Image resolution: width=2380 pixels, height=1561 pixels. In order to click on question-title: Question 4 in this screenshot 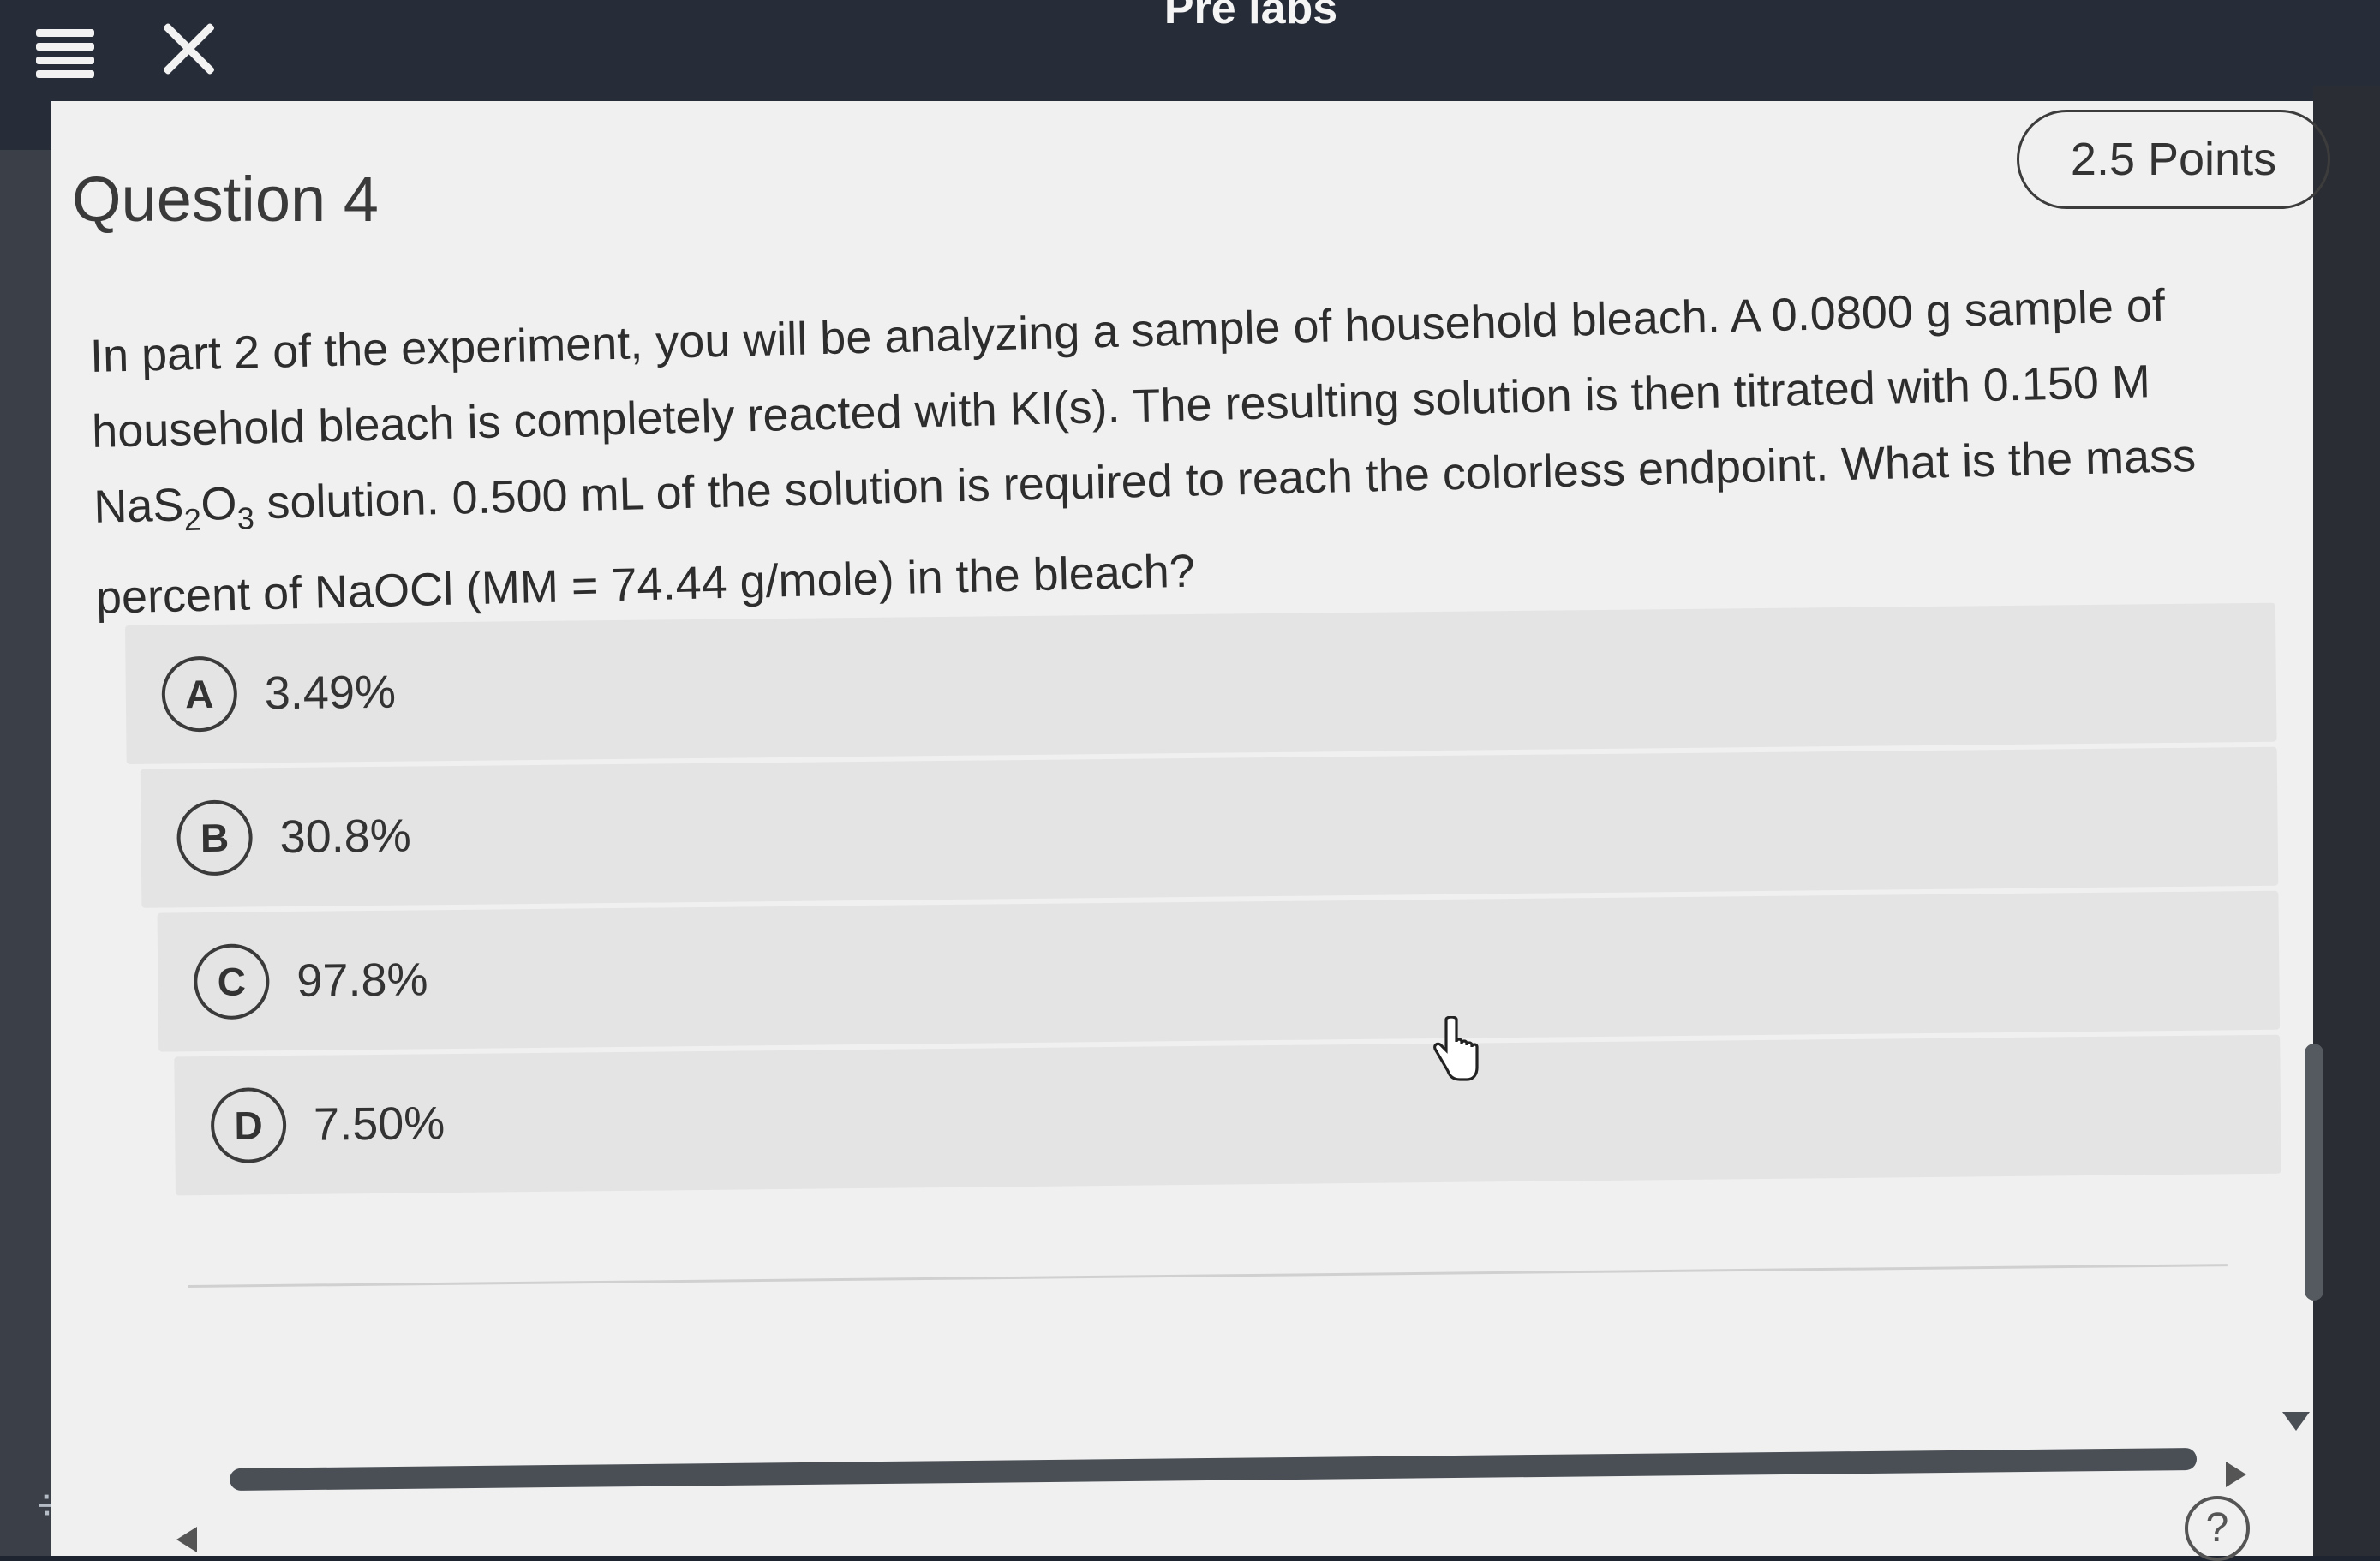, I will do `click(226, 200)`.